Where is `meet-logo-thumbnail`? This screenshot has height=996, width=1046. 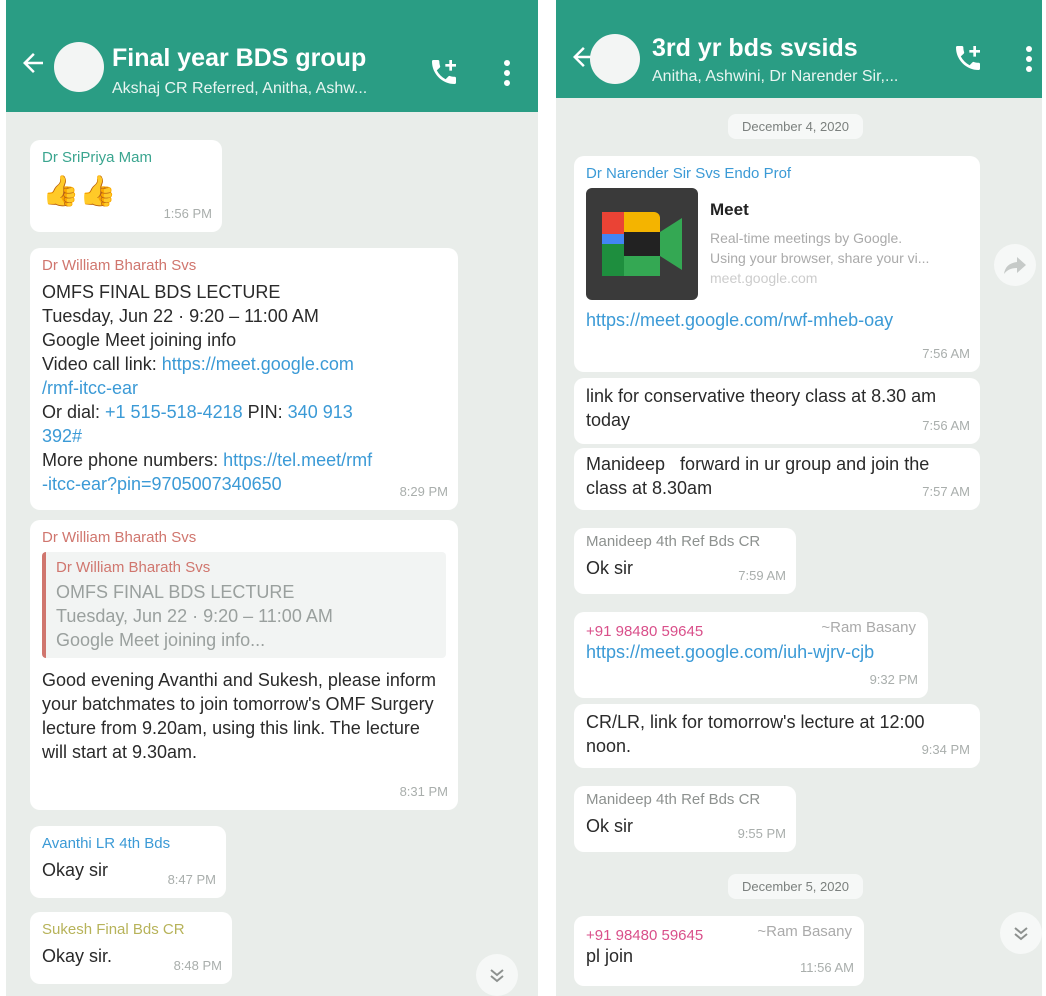 meet-logo-thumbnail is located at coordinates (642, 244).